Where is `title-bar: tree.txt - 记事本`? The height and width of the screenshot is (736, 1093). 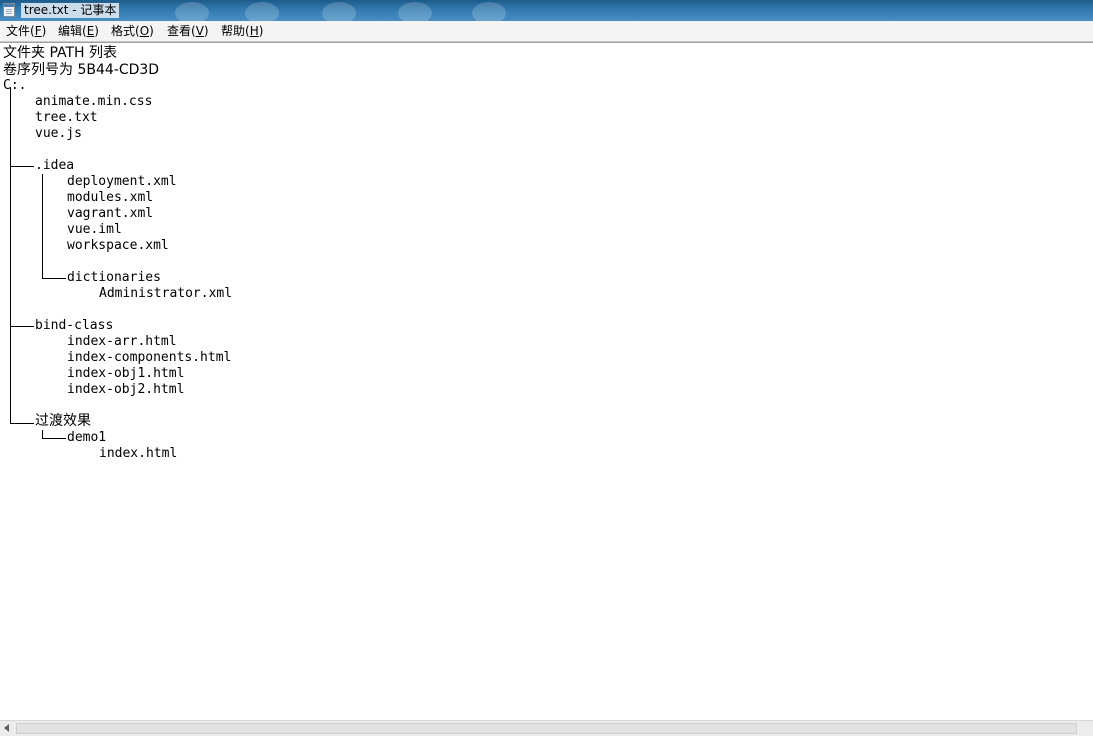
title-bar: tree.txt - 记事本 is located at coordinates (546, 10).